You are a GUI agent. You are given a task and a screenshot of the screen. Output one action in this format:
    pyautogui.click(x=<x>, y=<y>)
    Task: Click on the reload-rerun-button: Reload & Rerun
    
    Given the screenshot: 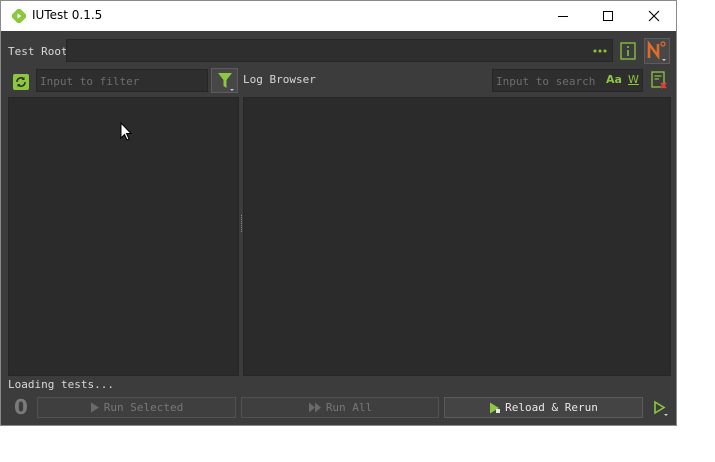 What is the action you would take?
    pyautogui.click(x=543, y=407)
    